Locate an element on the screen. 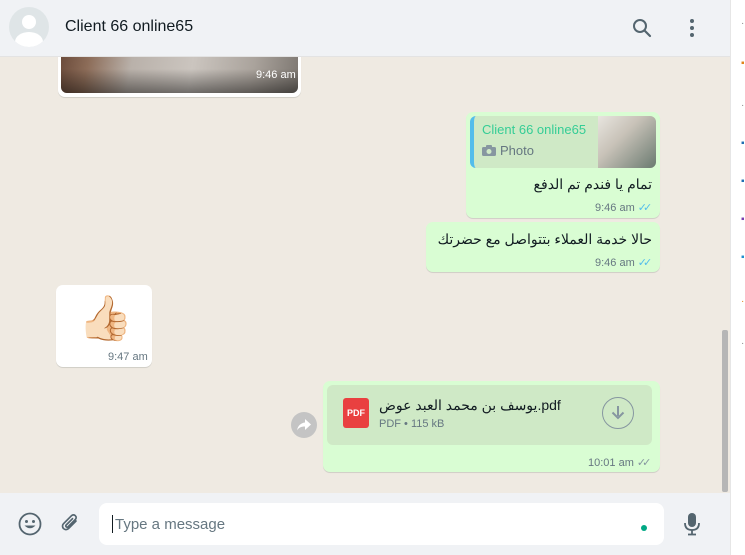 Image resolution: width=745 pixels, height=555 pixels. chat-scrollbar is located at coordinates (725, 411).